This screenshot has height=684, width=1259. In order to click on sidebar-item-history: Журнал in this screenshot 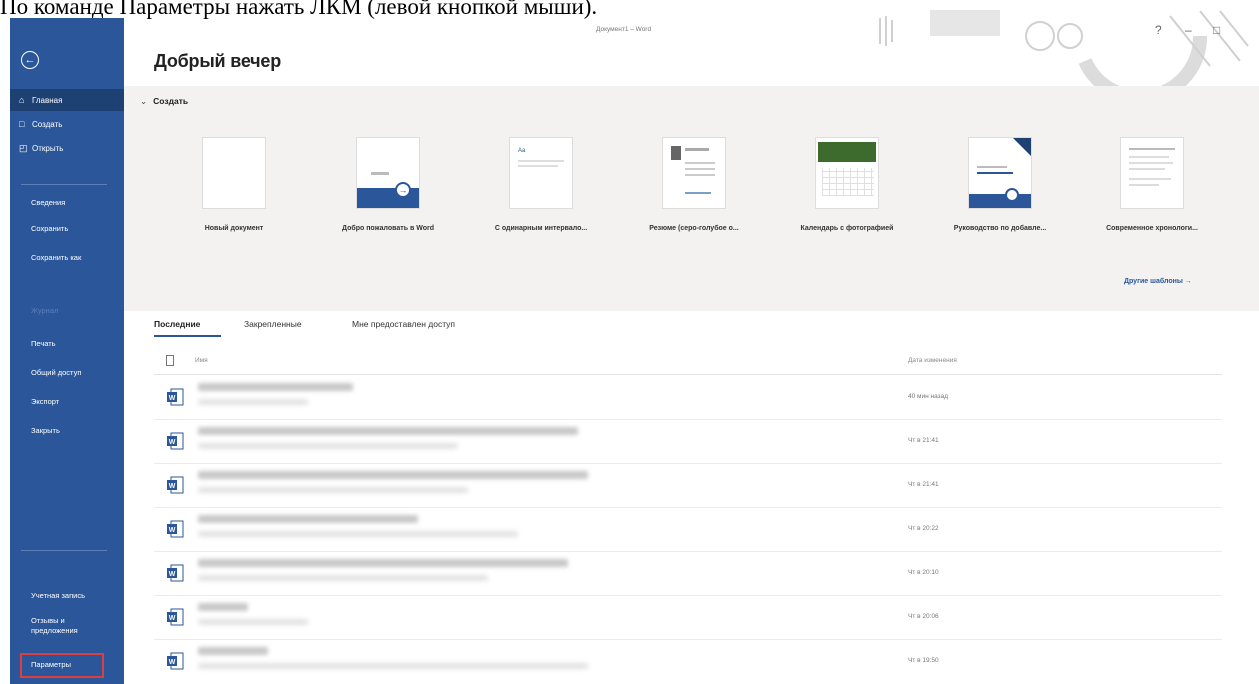, I will do `click(45, 310)`.